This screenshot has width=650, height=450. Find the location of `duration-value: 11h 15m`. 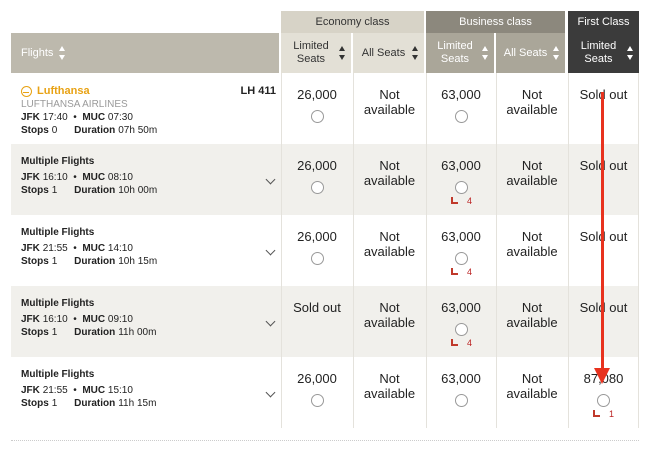

duration-value: 11h 15m is located at coordinates (137, 403).